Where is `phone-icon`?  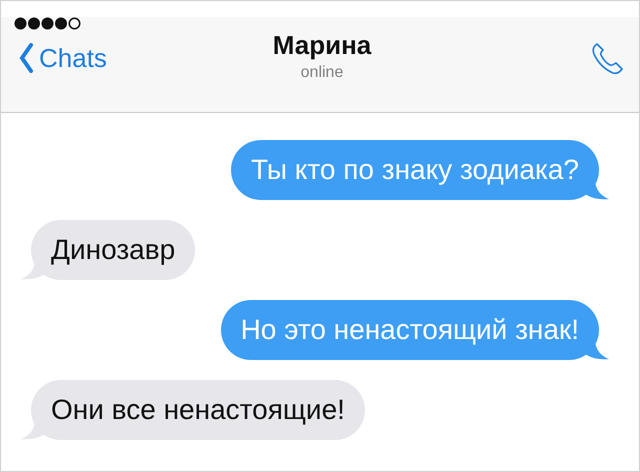
phone-icon is located at coordinates (608, 58).